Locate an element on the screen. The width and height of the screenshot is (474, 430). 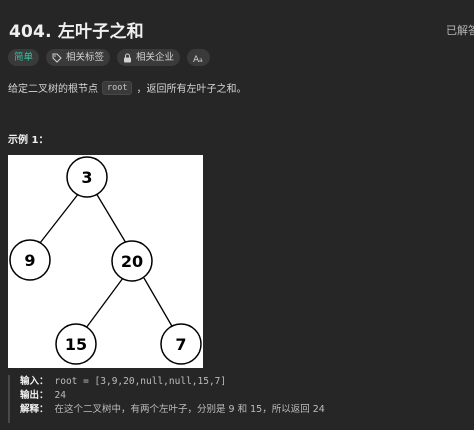
description-suffix: ，返回所有左叶子之和。 is located at coordinates (191, 89).